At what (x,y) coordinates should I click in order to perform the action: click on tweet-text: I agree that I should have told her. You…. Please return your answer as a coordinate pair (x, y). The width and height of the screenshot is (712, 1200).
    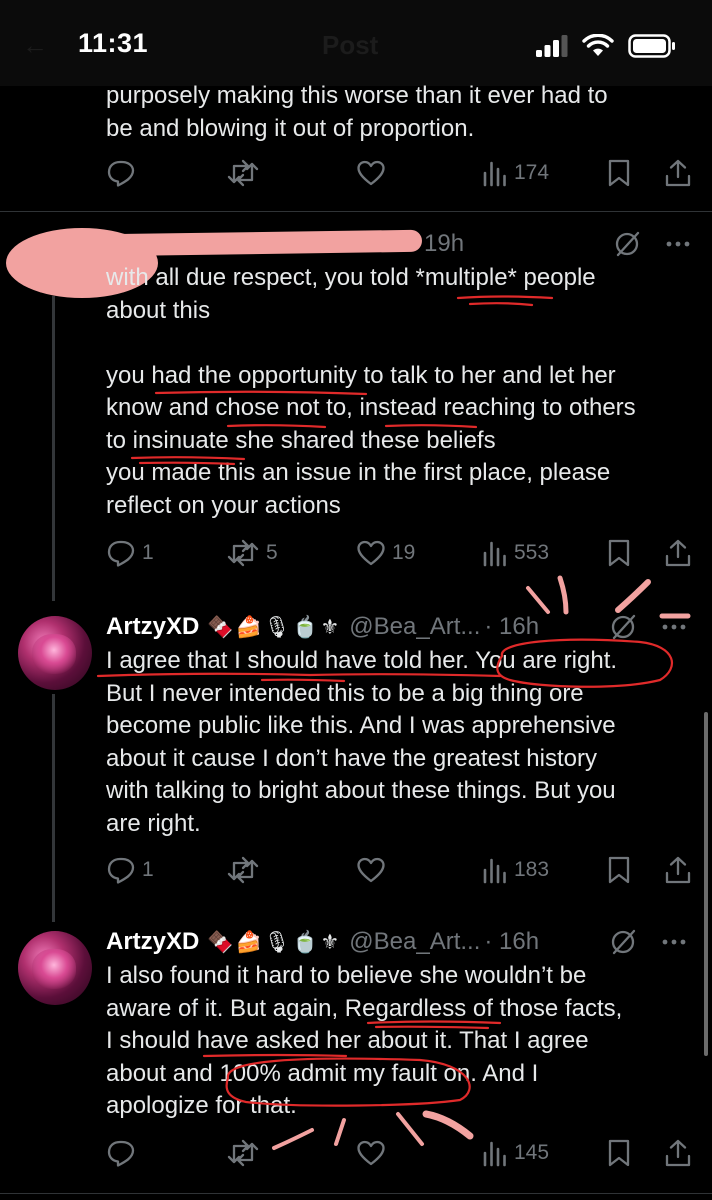
    Looking at the image, I should click on (362, 742).